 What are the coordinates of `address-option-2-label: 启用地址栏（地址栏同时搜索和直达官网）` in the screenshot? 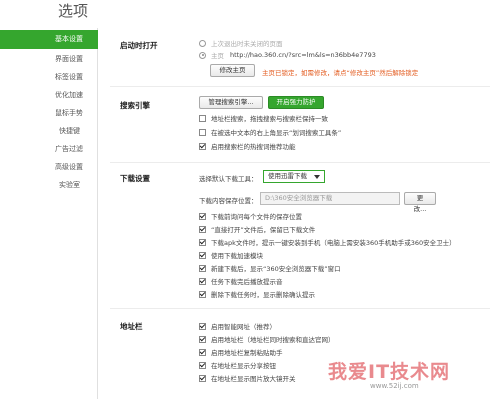 It's located at (273, 340).